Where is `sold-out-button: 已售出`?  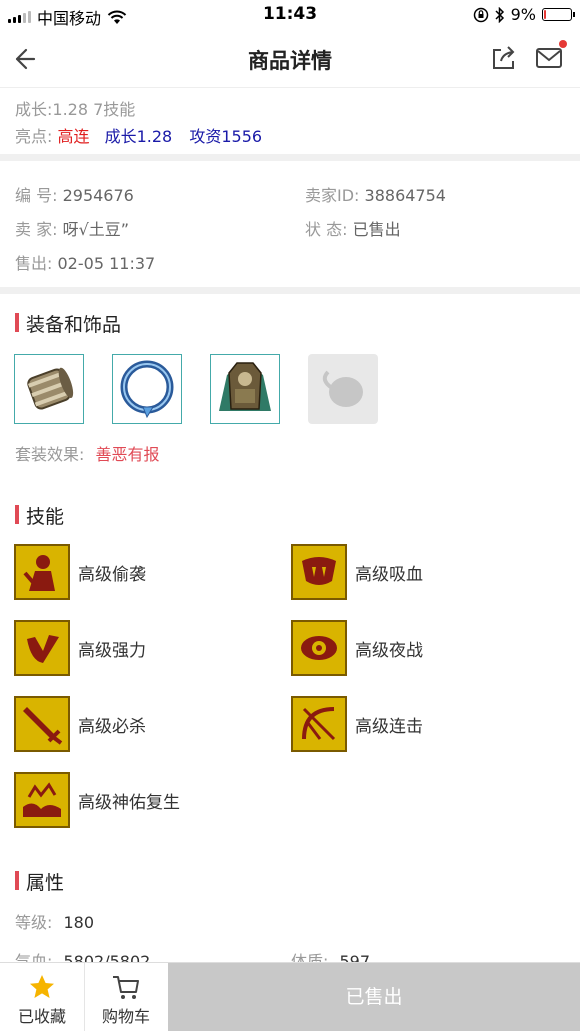
sold-out-button: 已售出 is located at coordinates (374, 997).